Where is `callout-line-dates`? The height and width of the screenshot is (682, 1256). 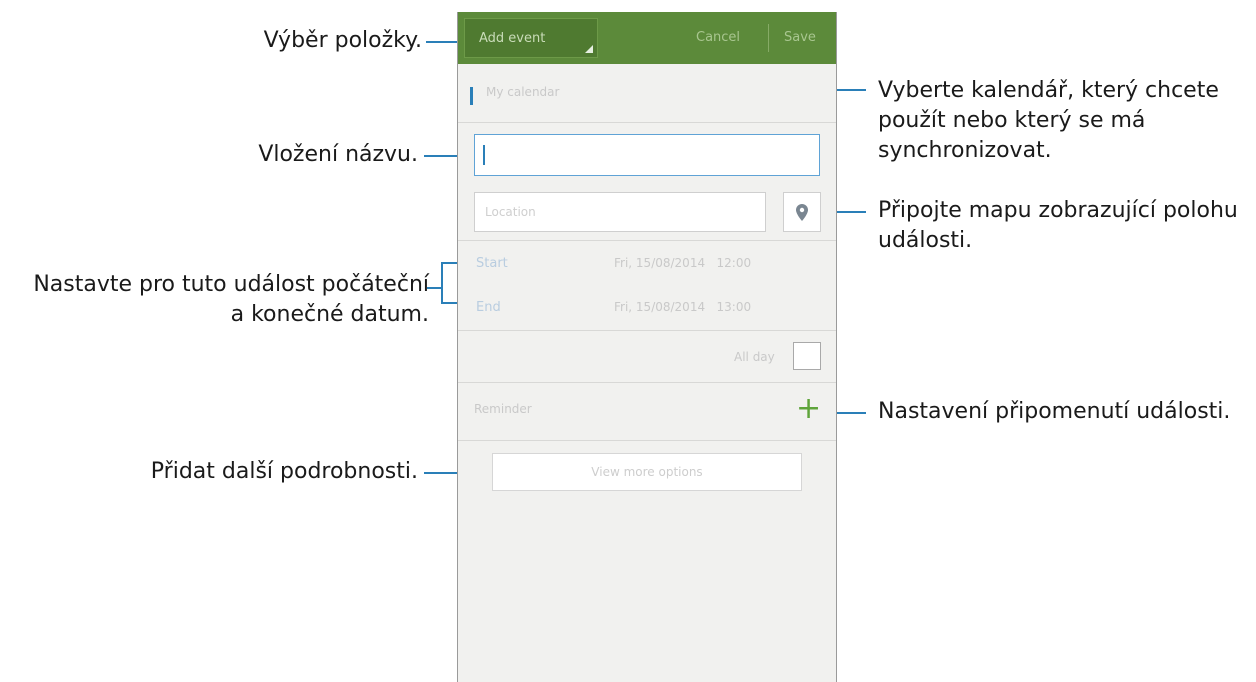 callout-line-dates is located at coordinates (434, 288).